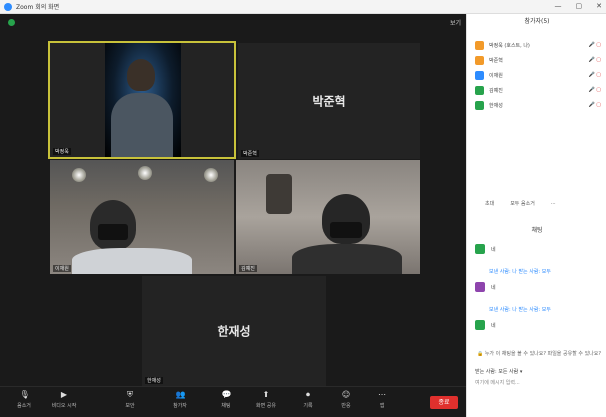 The image size is (606, 417). What do you see at coordinates (308, 399) in the screenshot?
I see `record-button: ⏺ 기록` at bounding box center [308, 399].